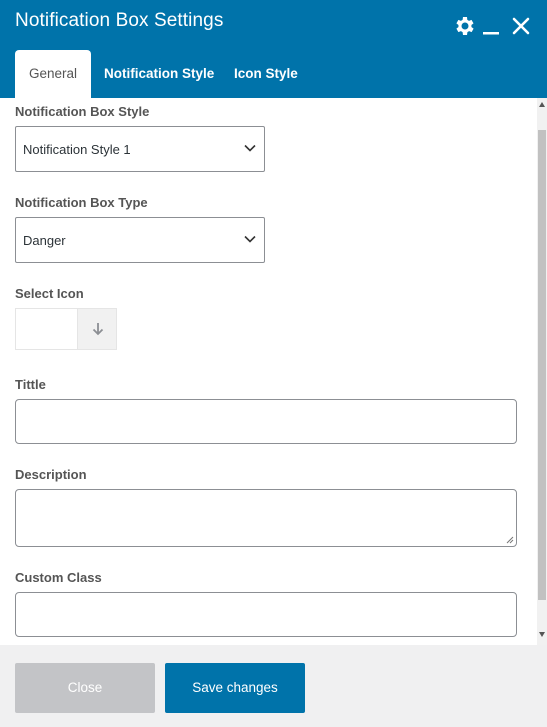 The image size is (547, 727). I want to click on custom-class-input, so click(266, 614).